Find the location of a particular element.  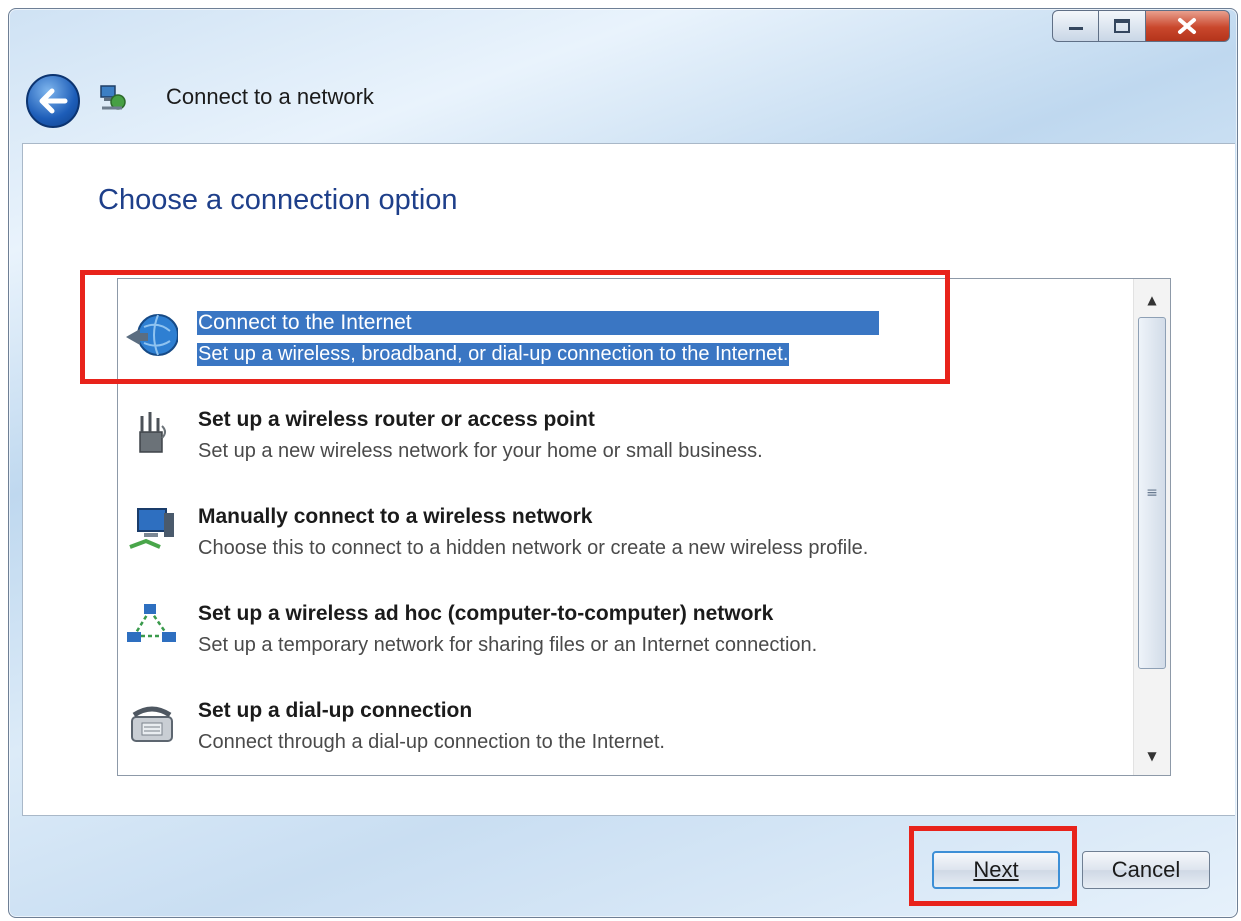

minimize-button is located at coordinates (1076, 26).